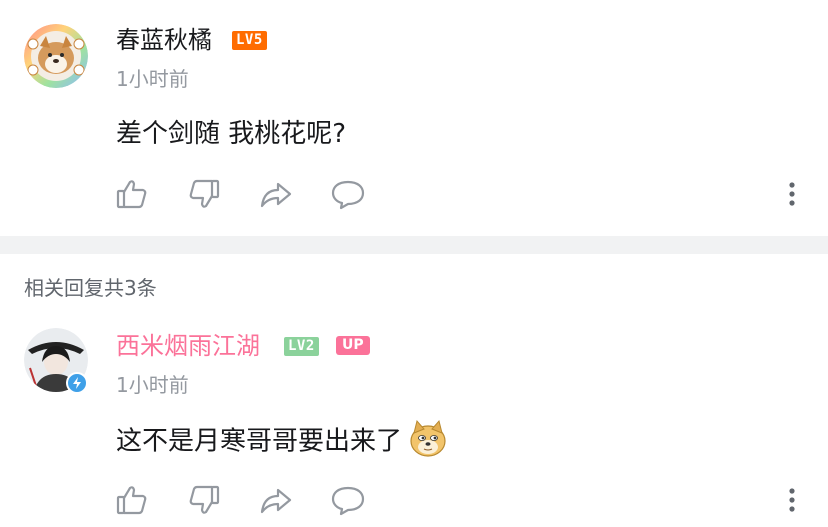  I want to click on up-badge: UP, so click(353, 345).